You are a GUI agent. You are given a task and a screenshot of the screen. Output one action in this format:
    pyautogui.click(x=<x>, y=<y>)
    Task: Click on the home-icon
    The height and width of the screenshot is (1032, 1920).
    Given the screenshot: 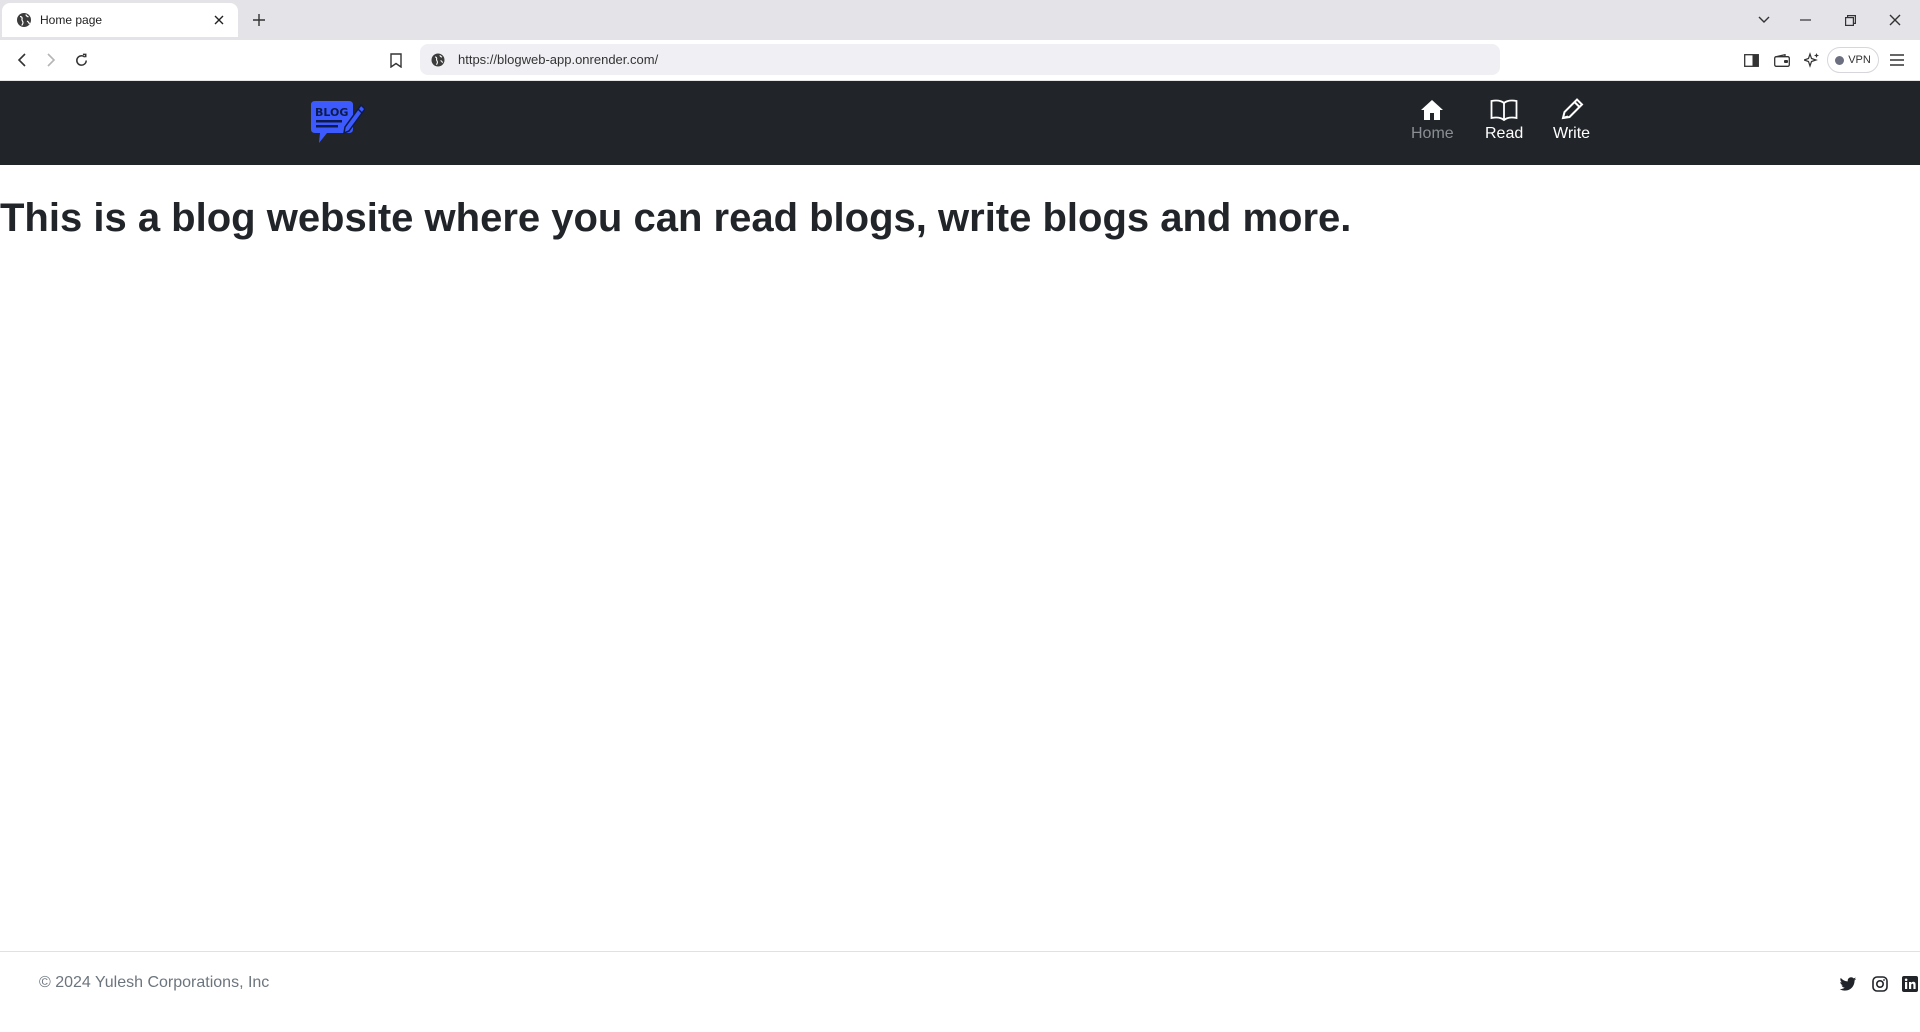 What is the action you would take?
    pyautogui.click(x=1432, y=110)
    